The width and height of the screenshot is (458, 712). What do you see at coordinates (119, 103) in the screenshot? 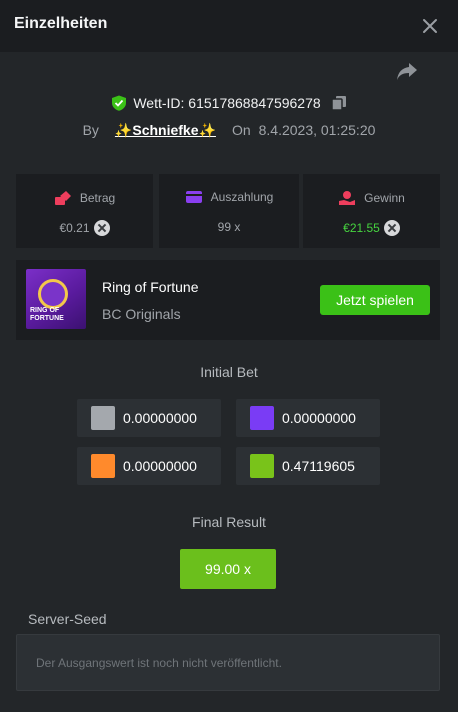
I see `shield-check-icon` at bounding box center [119, 103].